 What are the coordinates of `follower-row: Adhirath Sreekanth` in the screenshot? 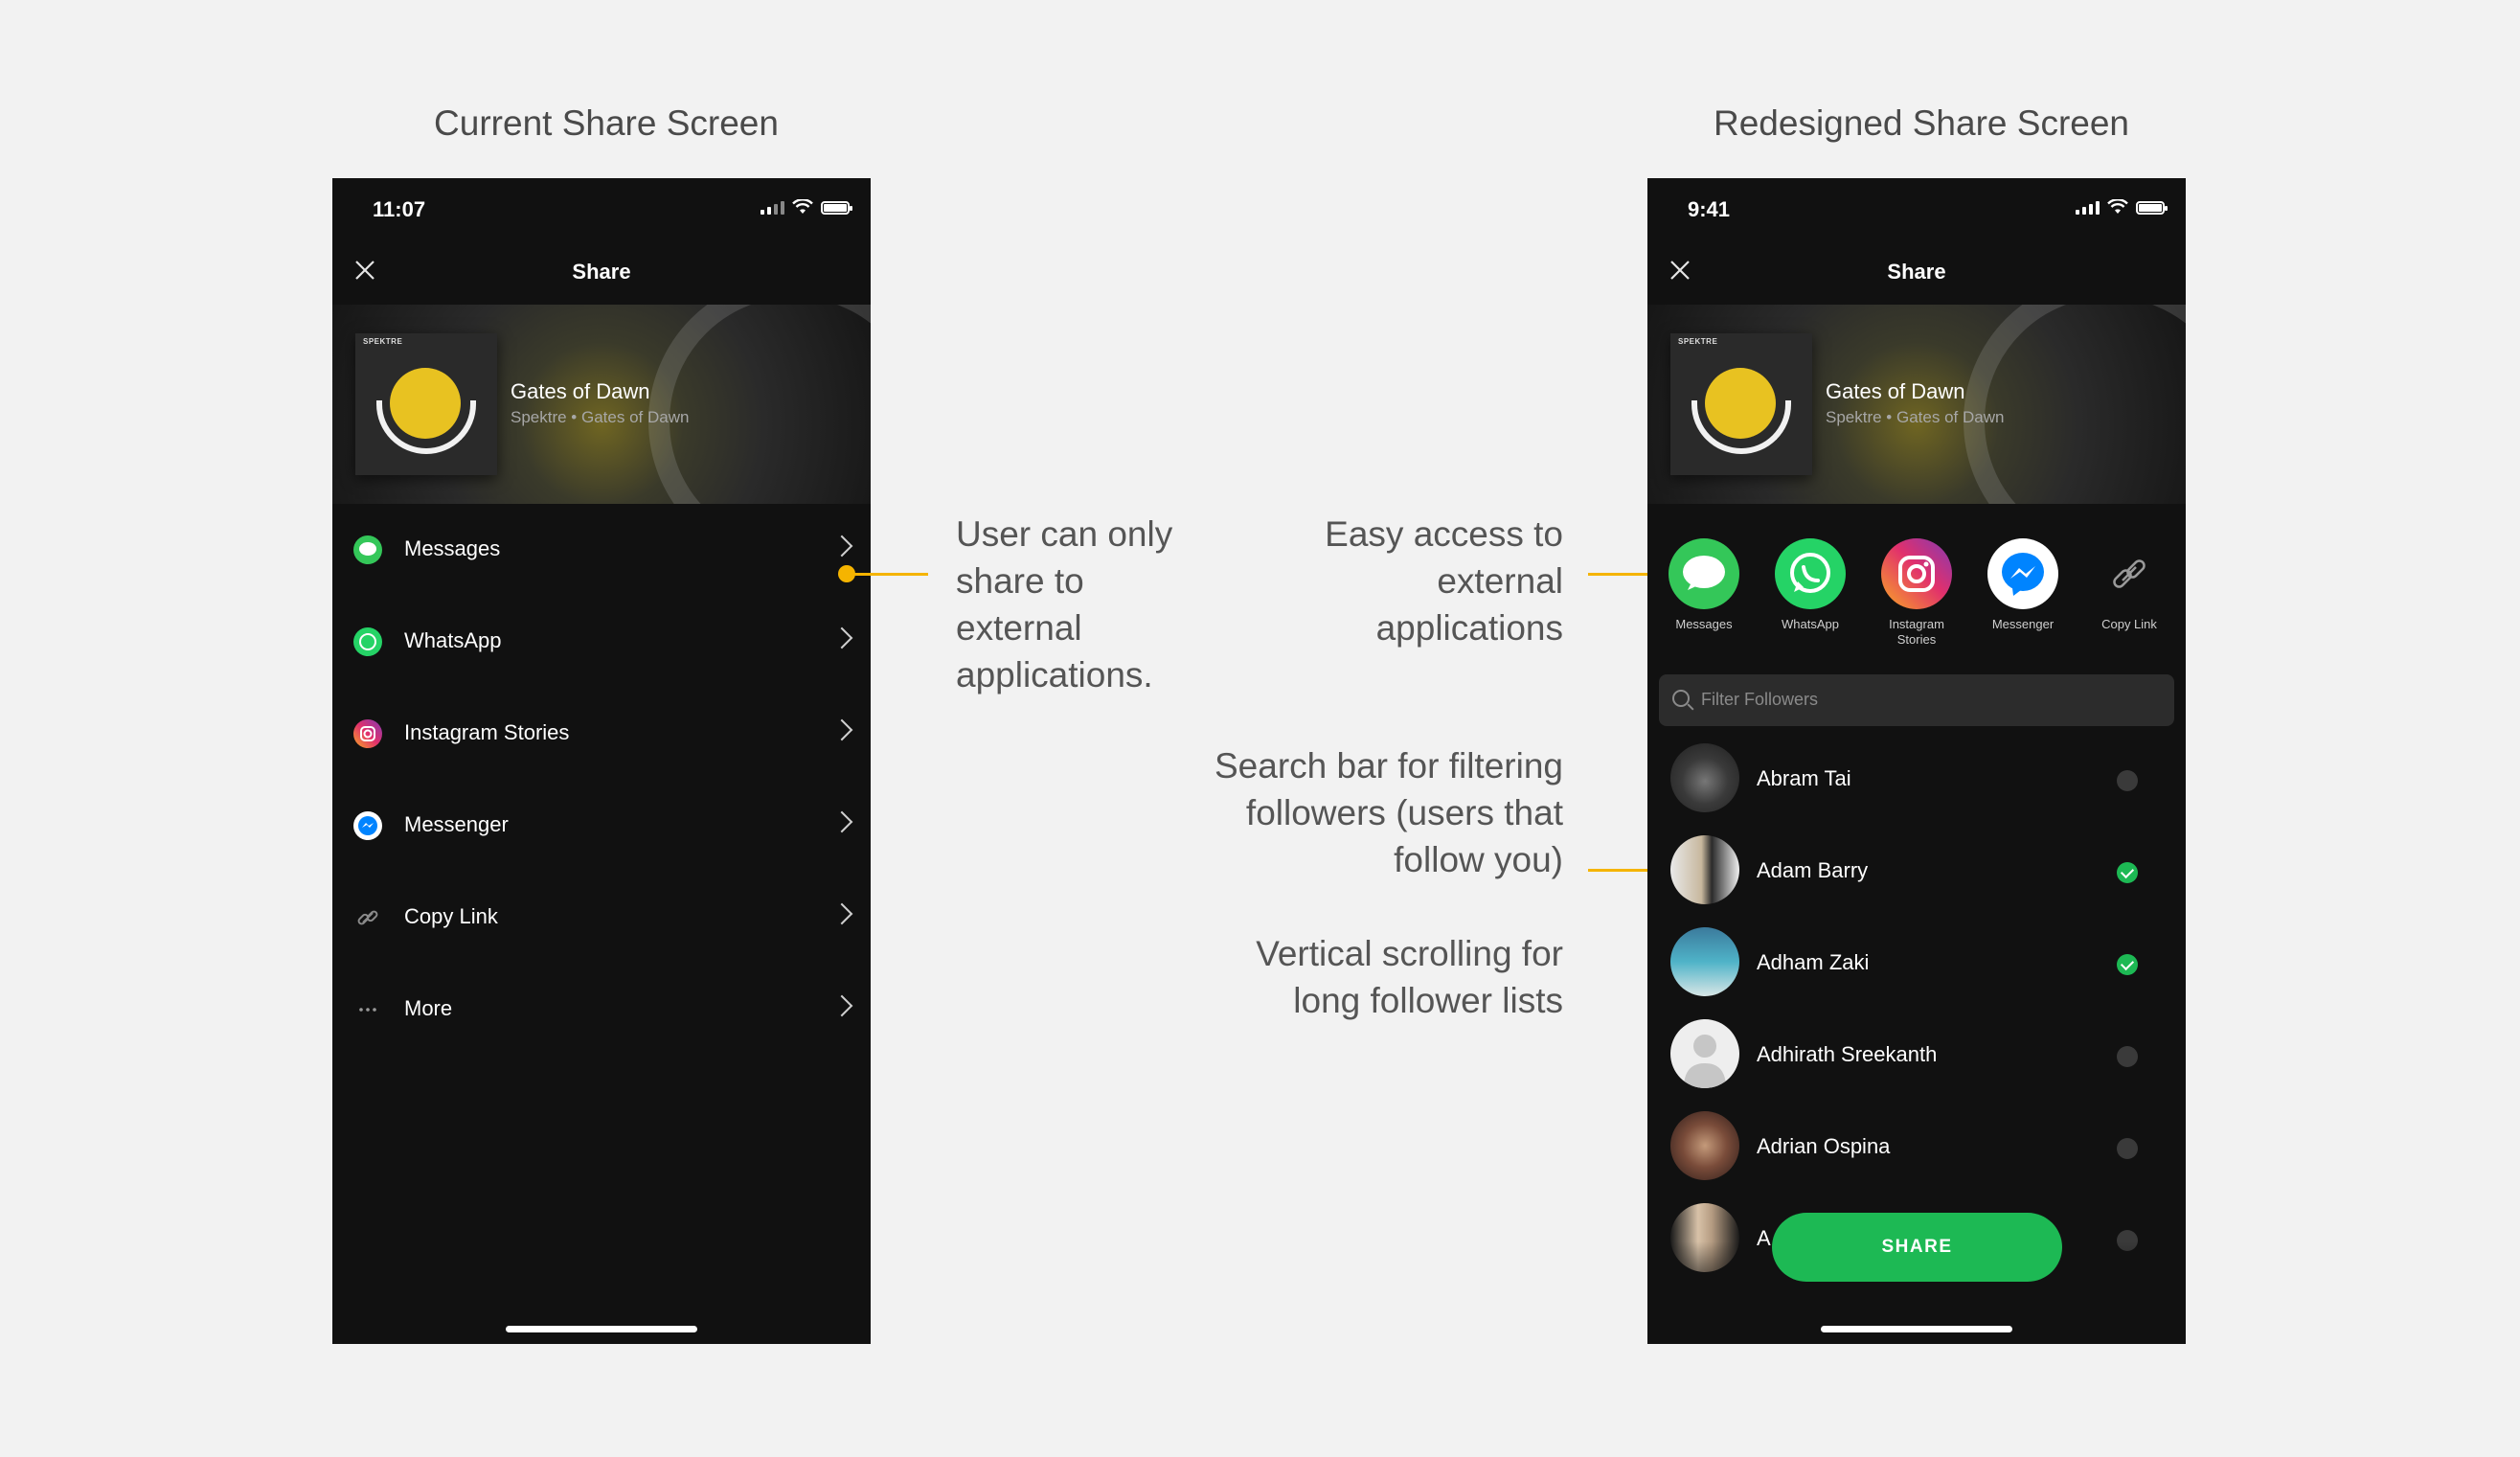 It's located at (1916, 1056).